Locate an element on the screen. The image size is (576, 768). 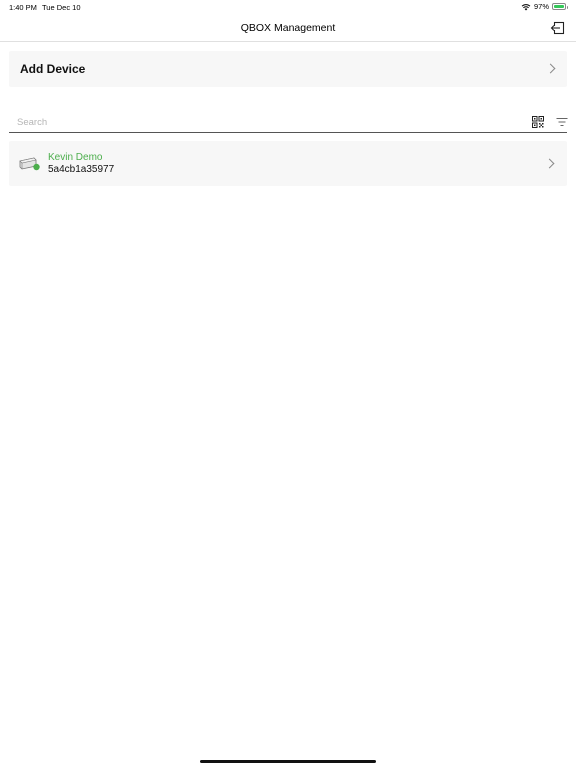
logout-icon is located at coordinates (558, 28).